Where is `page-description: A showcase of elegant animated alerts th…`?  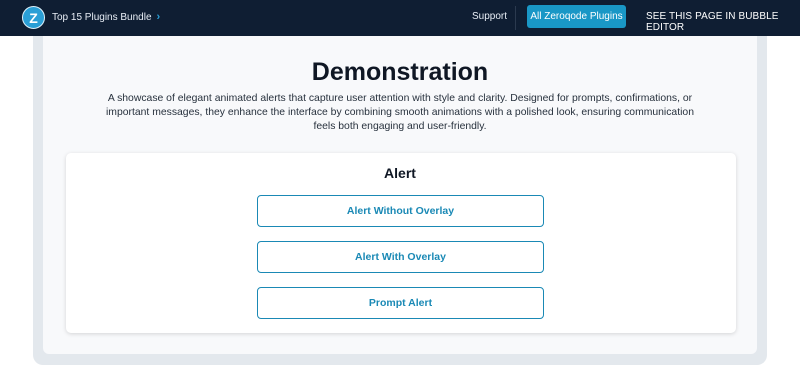 page-description: A showcase of elegant animated alerts th… is located at coordinates (400, 112).